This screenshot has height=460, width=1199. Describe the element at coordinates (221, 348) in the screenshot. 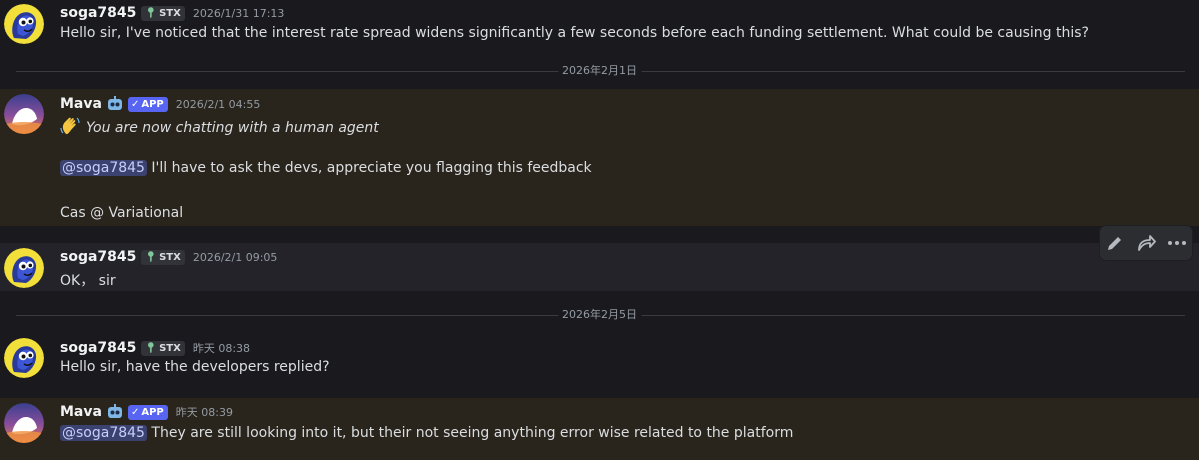

I see `timestamp: 昨天 08:38` at that location.